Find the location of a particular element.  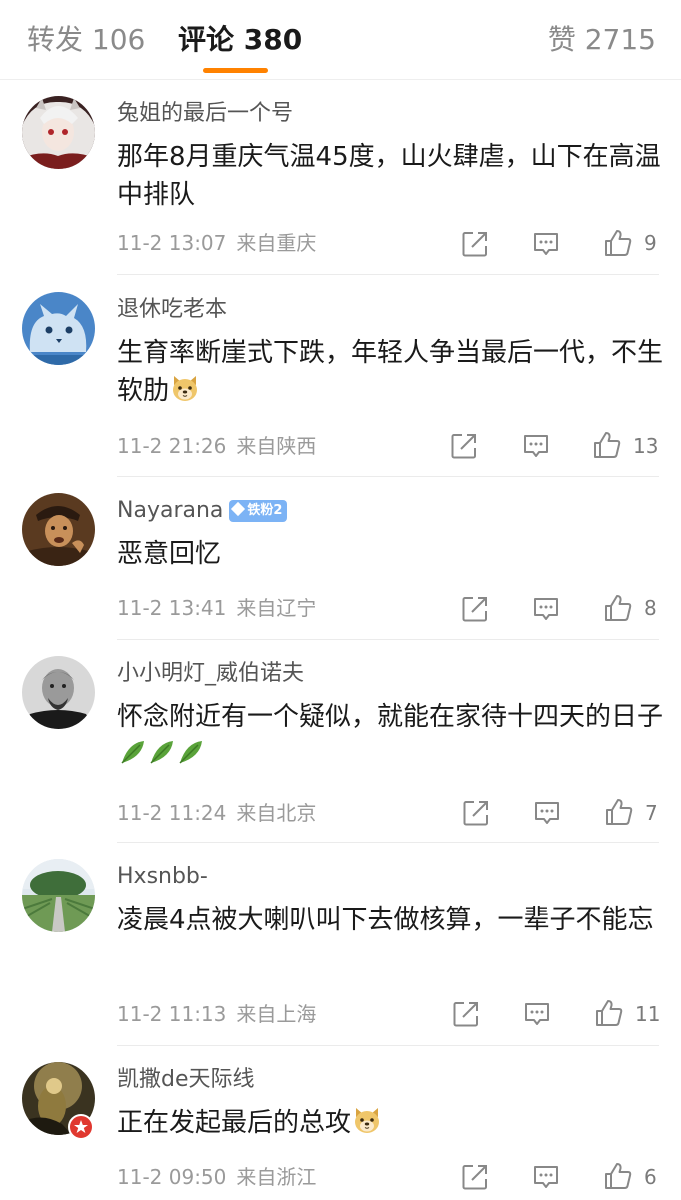

verified-badge is located at coordinates (81, 1127).